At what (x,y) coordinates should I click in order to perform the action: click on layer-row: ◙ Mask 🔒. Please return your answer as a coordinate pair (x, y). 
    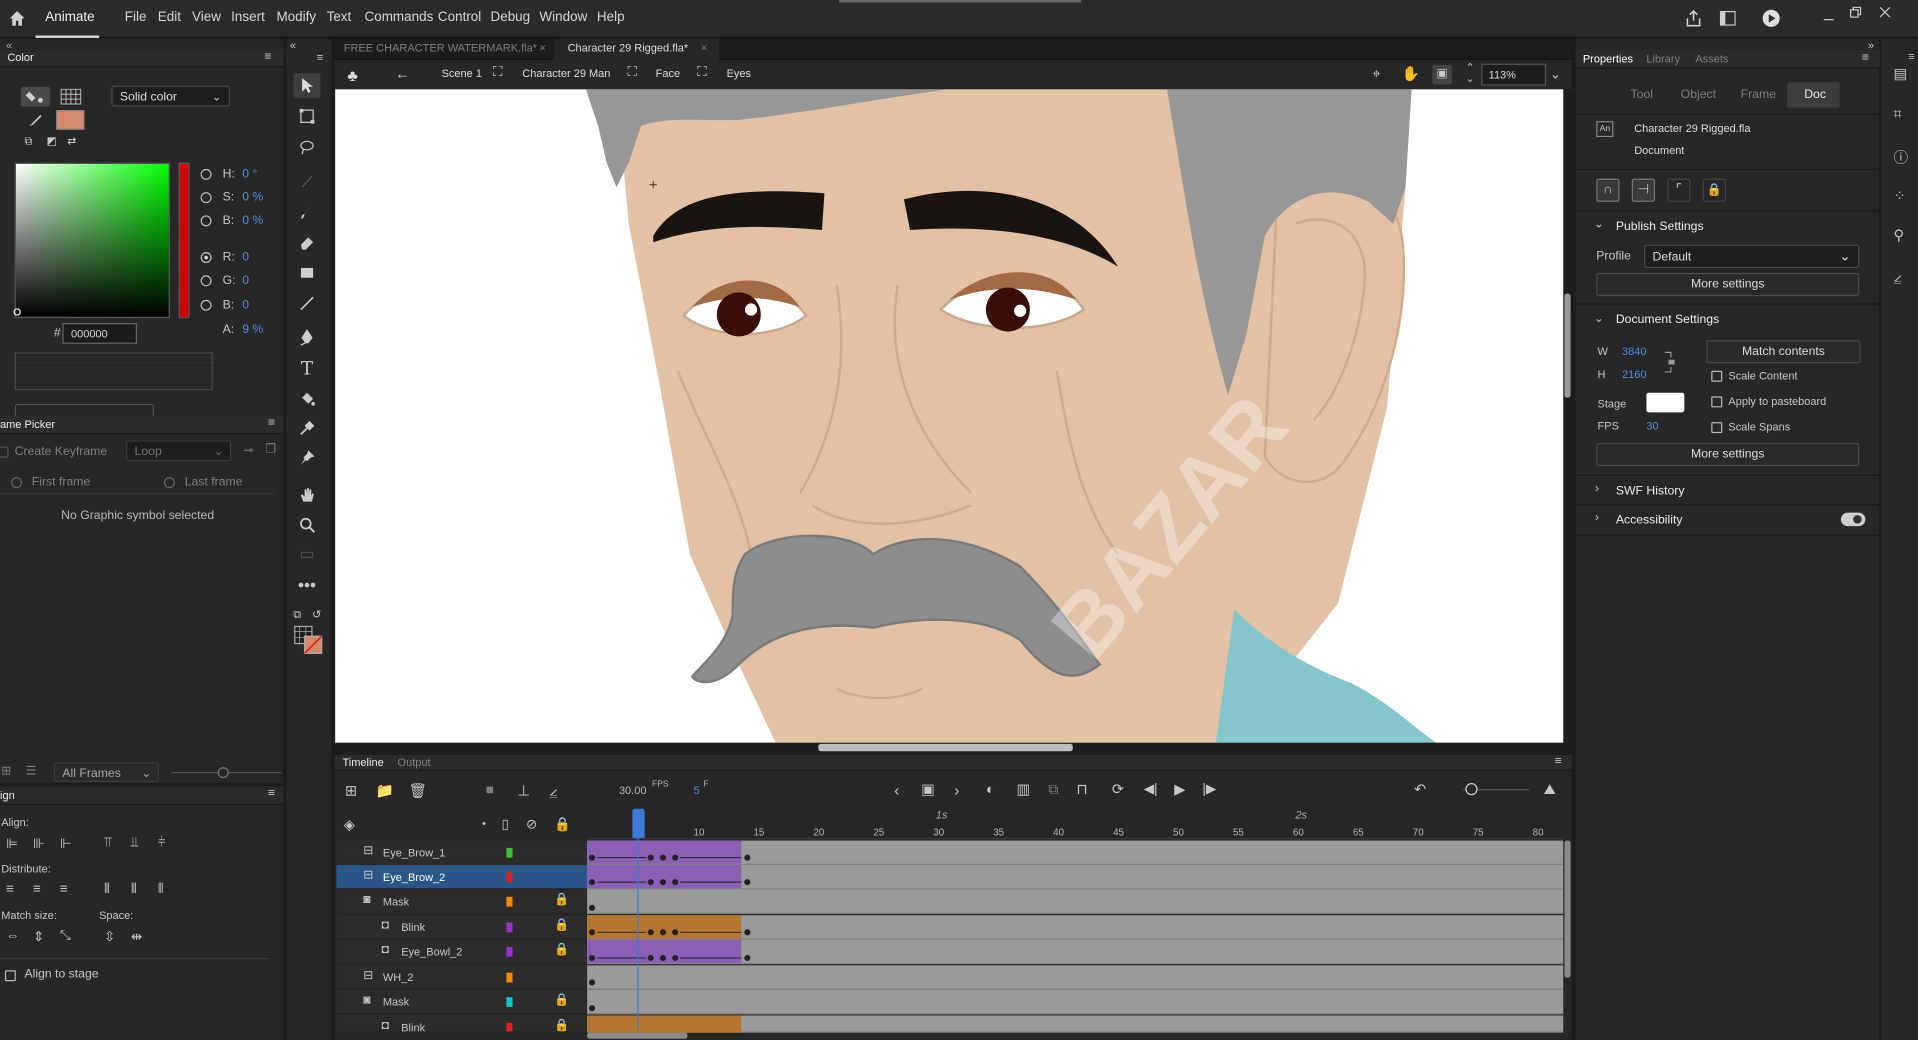
    Looking at the image, I should click on (462, 901).